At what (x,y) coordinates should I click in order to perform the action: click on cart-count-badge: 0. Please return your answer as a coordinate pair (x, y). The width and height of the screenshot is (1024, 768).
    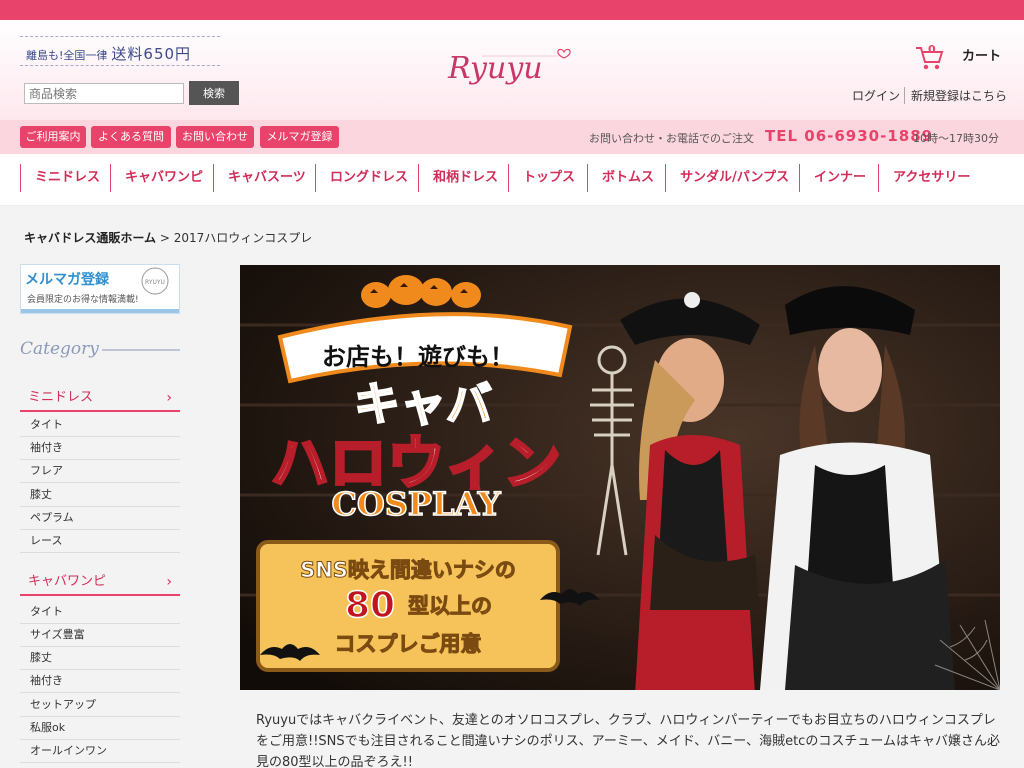
    Looking at the image, I should click on (932, 49).